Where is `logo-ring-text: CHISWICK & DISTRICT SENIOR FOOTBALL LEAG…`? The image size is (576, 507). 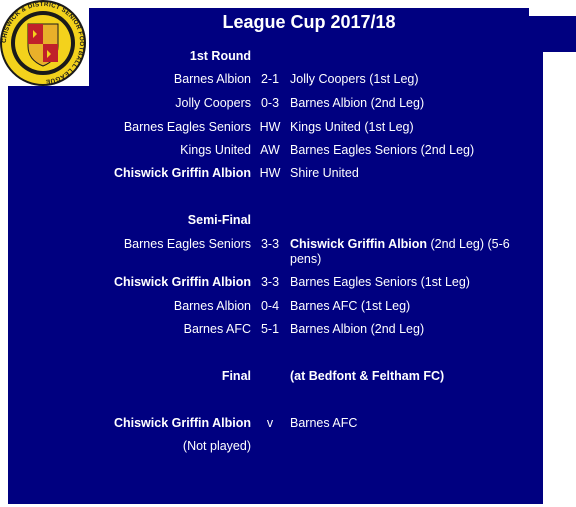
logo-ring-text: CHISWICK & DISTRICT SENIOR FOOTBALL LEAG… is located at coordinates (43, 43).